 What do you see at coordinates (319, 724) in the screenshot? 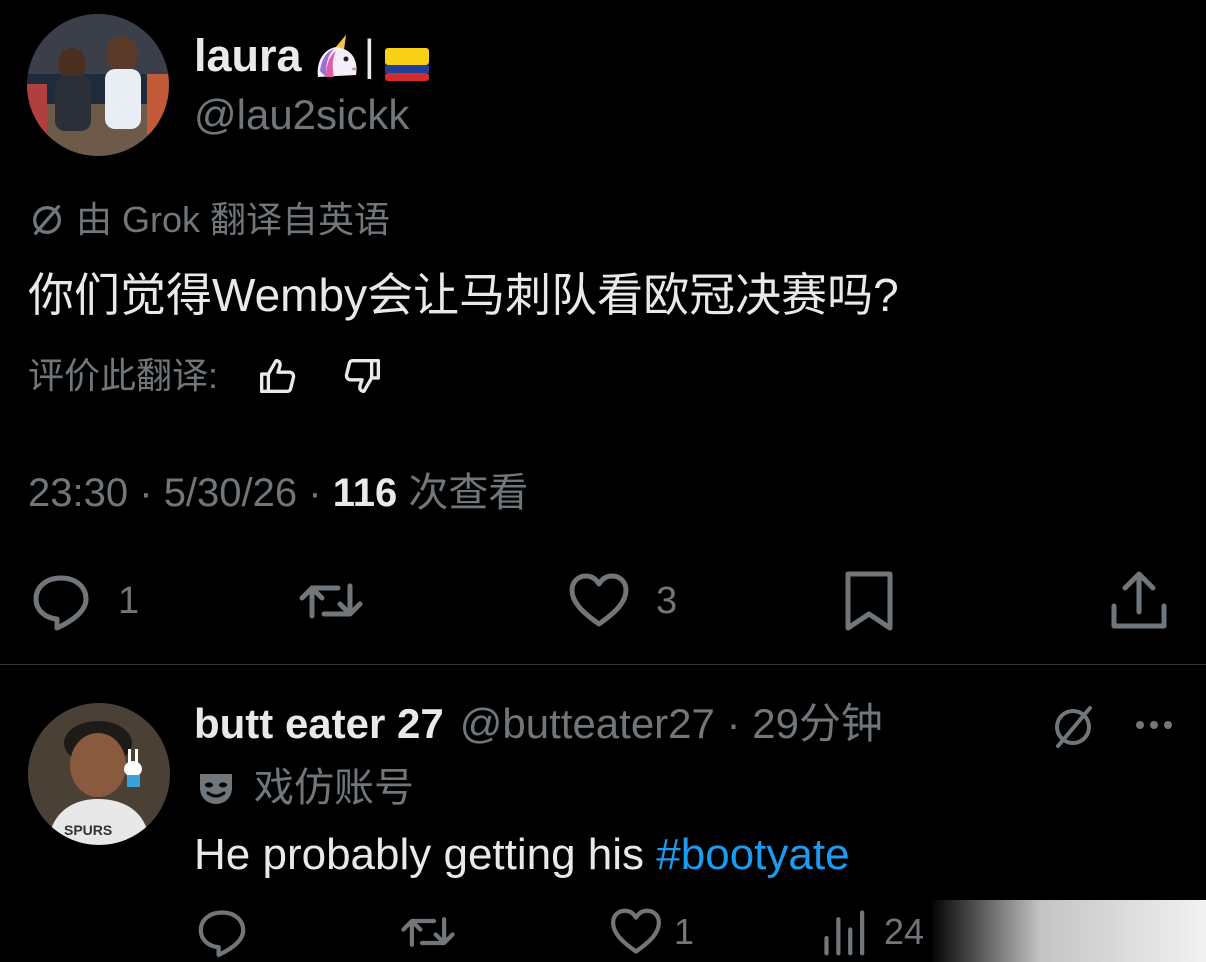
I see `reply-display-name: butt eater 27` at bounding box center [319, 724].